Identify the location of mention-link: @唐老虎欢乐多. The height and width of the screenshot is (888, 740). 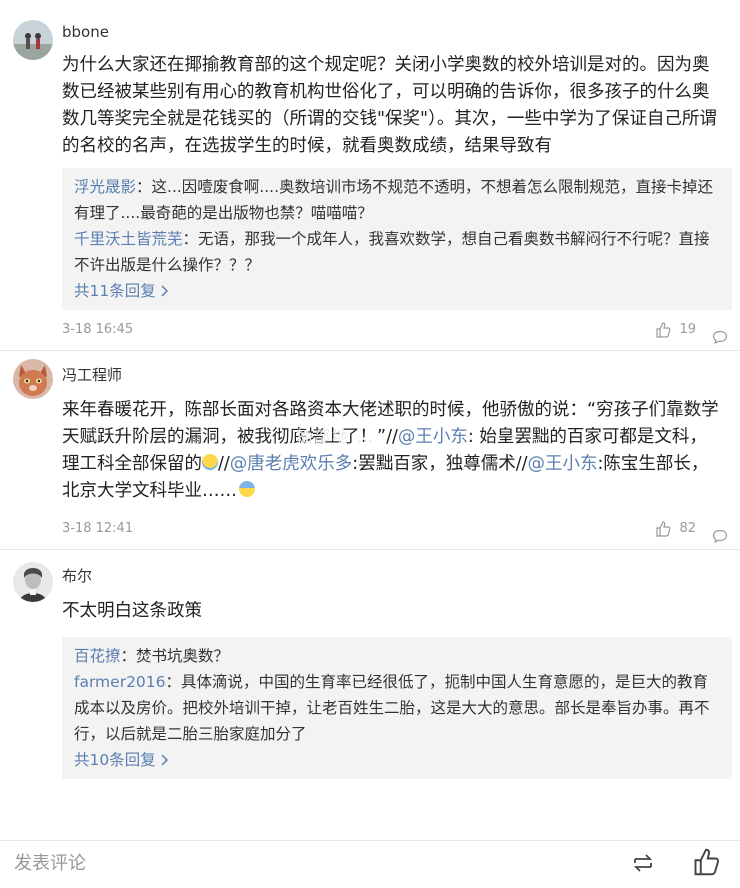
(291, 464).